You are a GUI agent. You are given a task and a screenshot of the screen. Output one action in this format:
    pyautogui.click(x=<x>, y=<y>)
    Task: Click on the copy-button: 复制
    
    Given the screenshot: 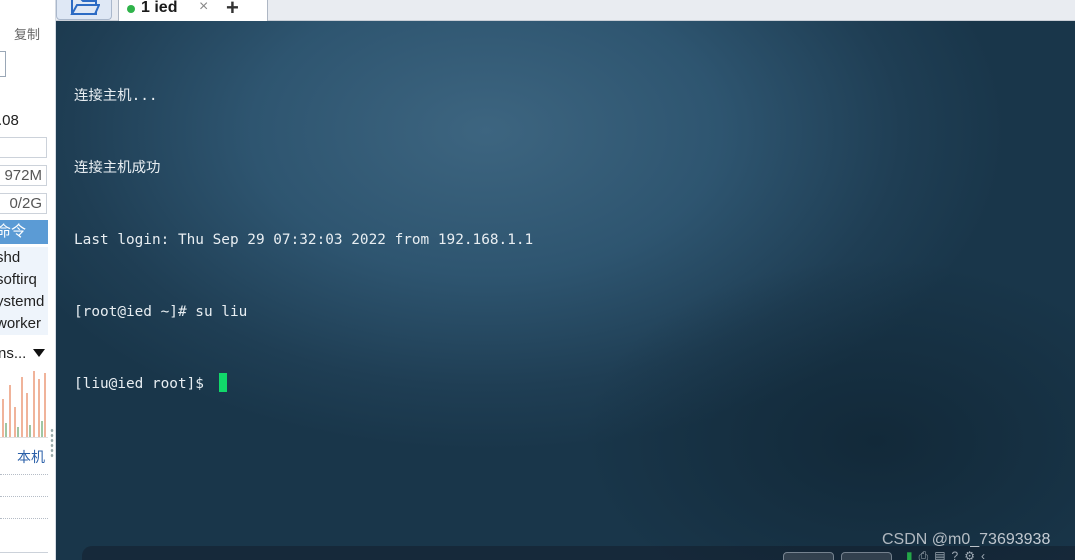 What is the action you would take?
    pyautogui.click(x=27, y=33)
    